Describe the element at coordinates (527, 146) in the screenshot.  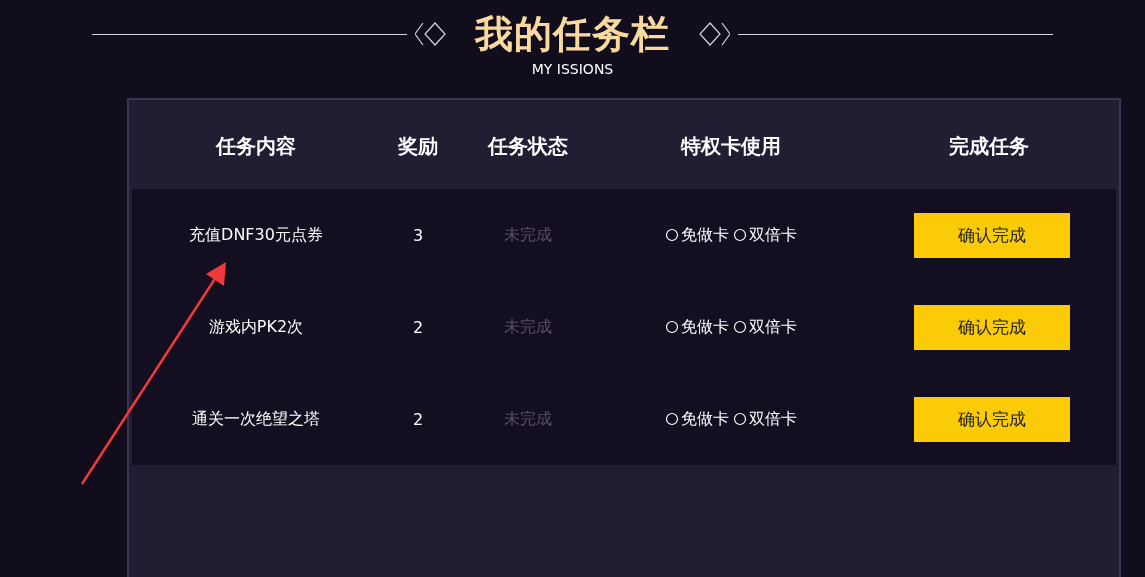
I see `column-header: 任务状态` at that location.